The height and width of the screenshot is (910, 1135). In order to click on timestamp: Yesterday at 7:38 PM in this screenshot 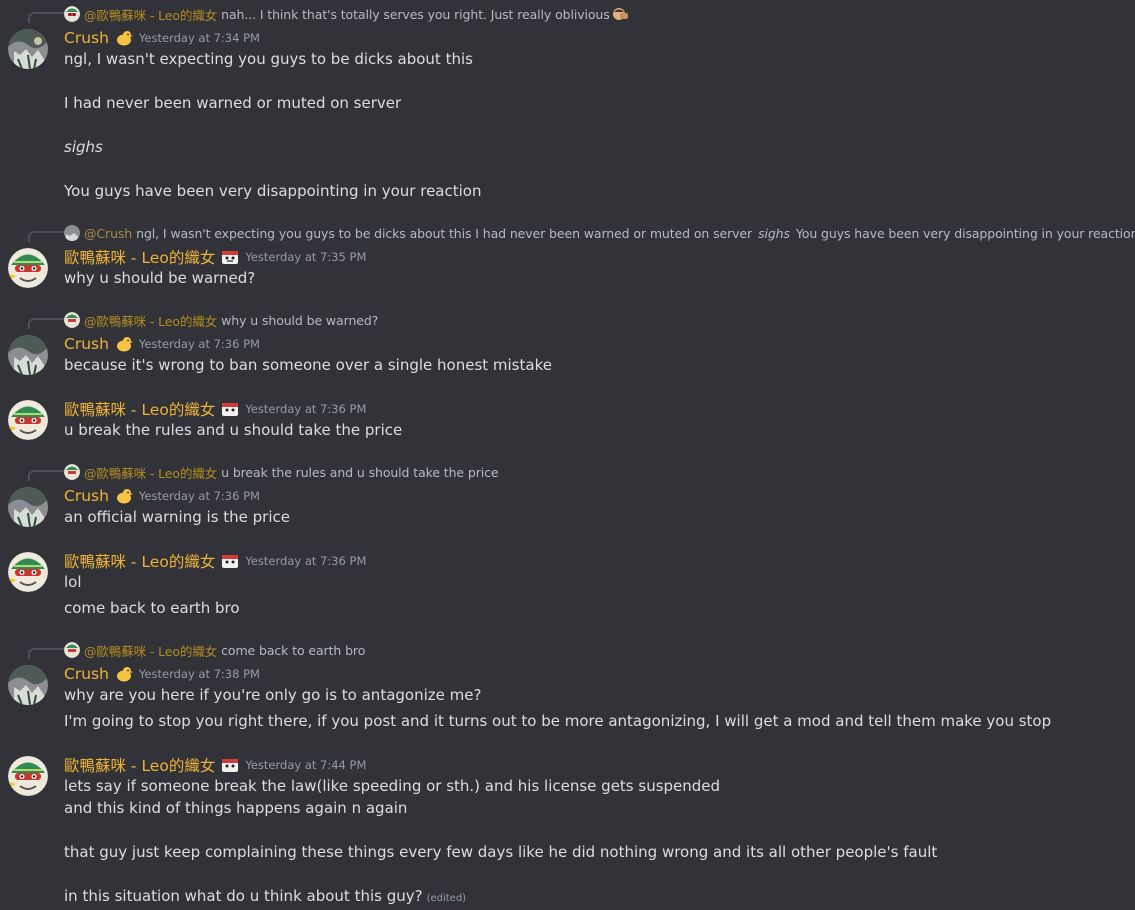, I will do `click(199, 674)`.